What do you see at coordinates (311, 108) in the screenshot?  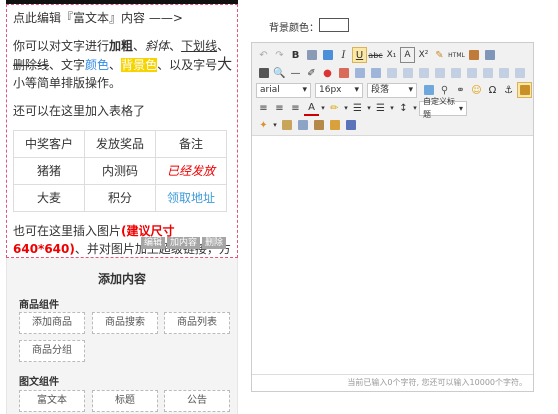 I see `font-color-icon: A` at bounding box center [311, 108].